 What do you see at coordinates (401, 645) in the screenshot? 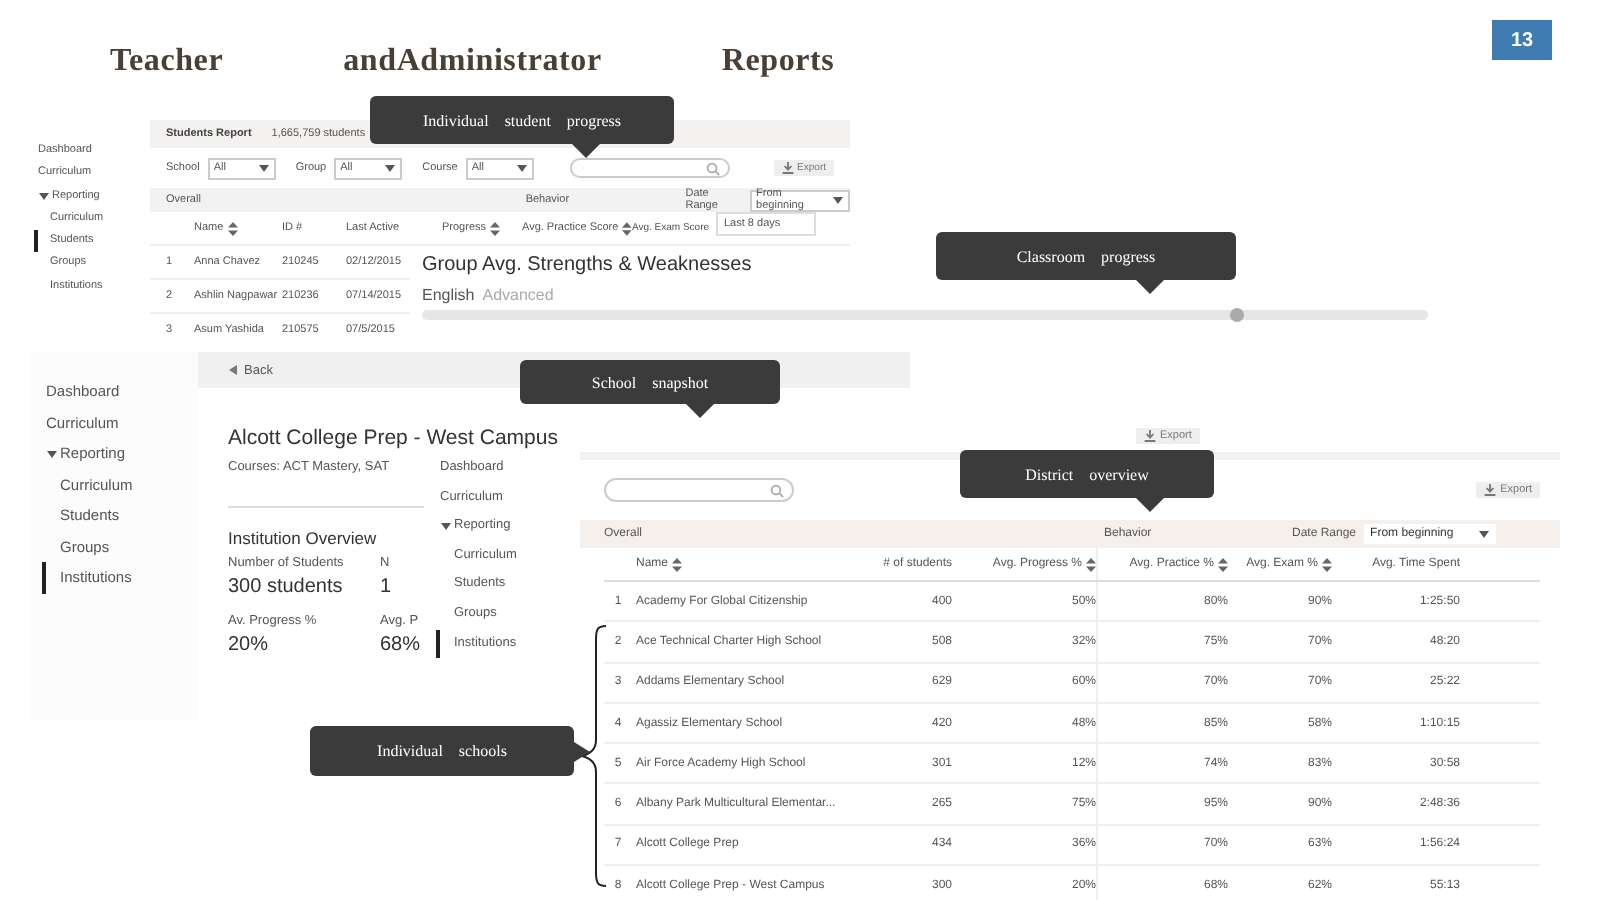
I see `stat-value: 68%` at bounding box center [401, 645].